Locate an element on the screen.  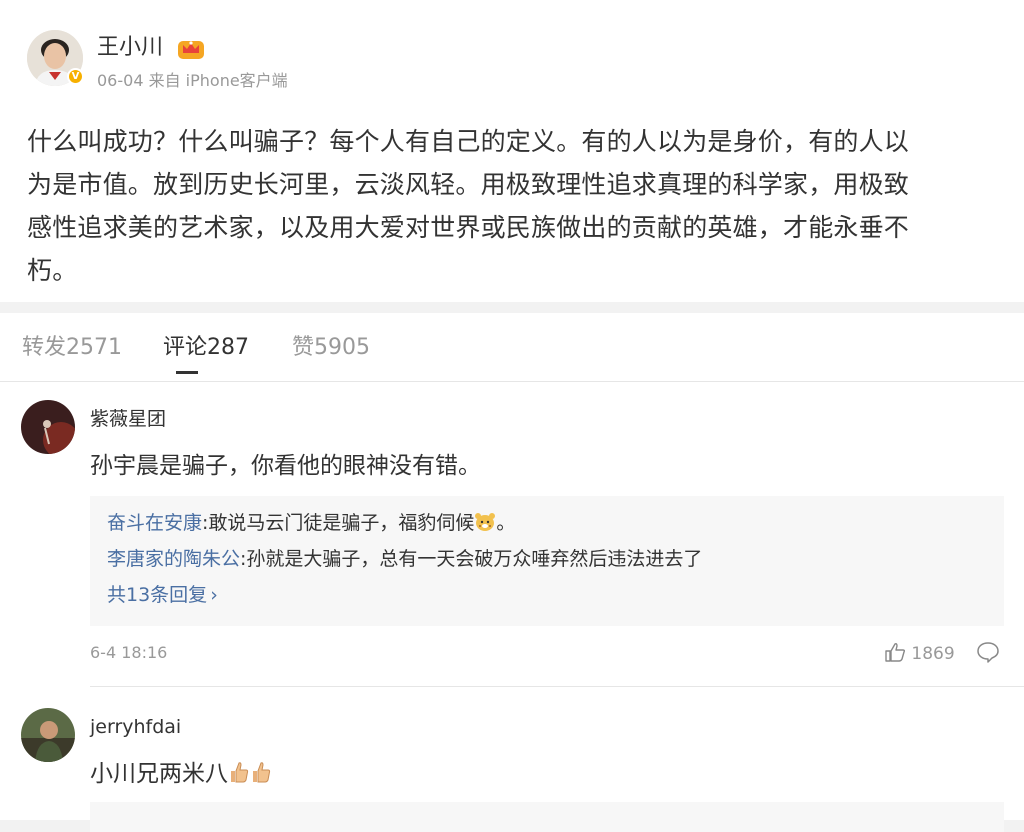
commenter-name: 紫薇星团 is located at coordinates (128, 419).